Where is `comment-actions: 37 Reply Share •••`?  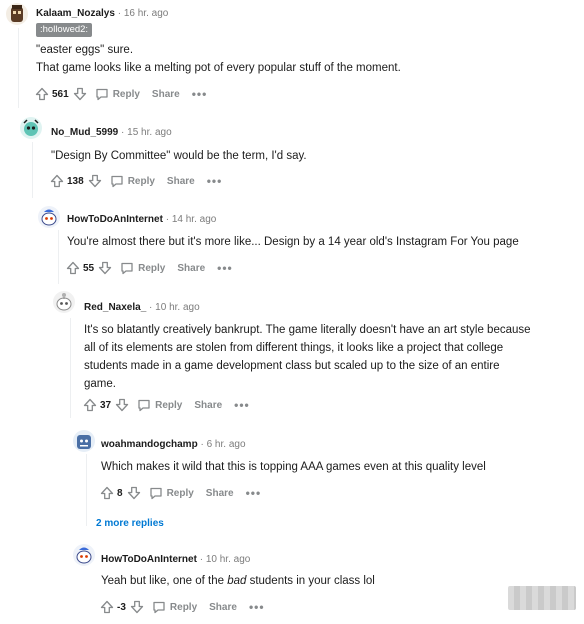
comment-actions: 37 Reply Share ••• is located at coordinates (166, 405).